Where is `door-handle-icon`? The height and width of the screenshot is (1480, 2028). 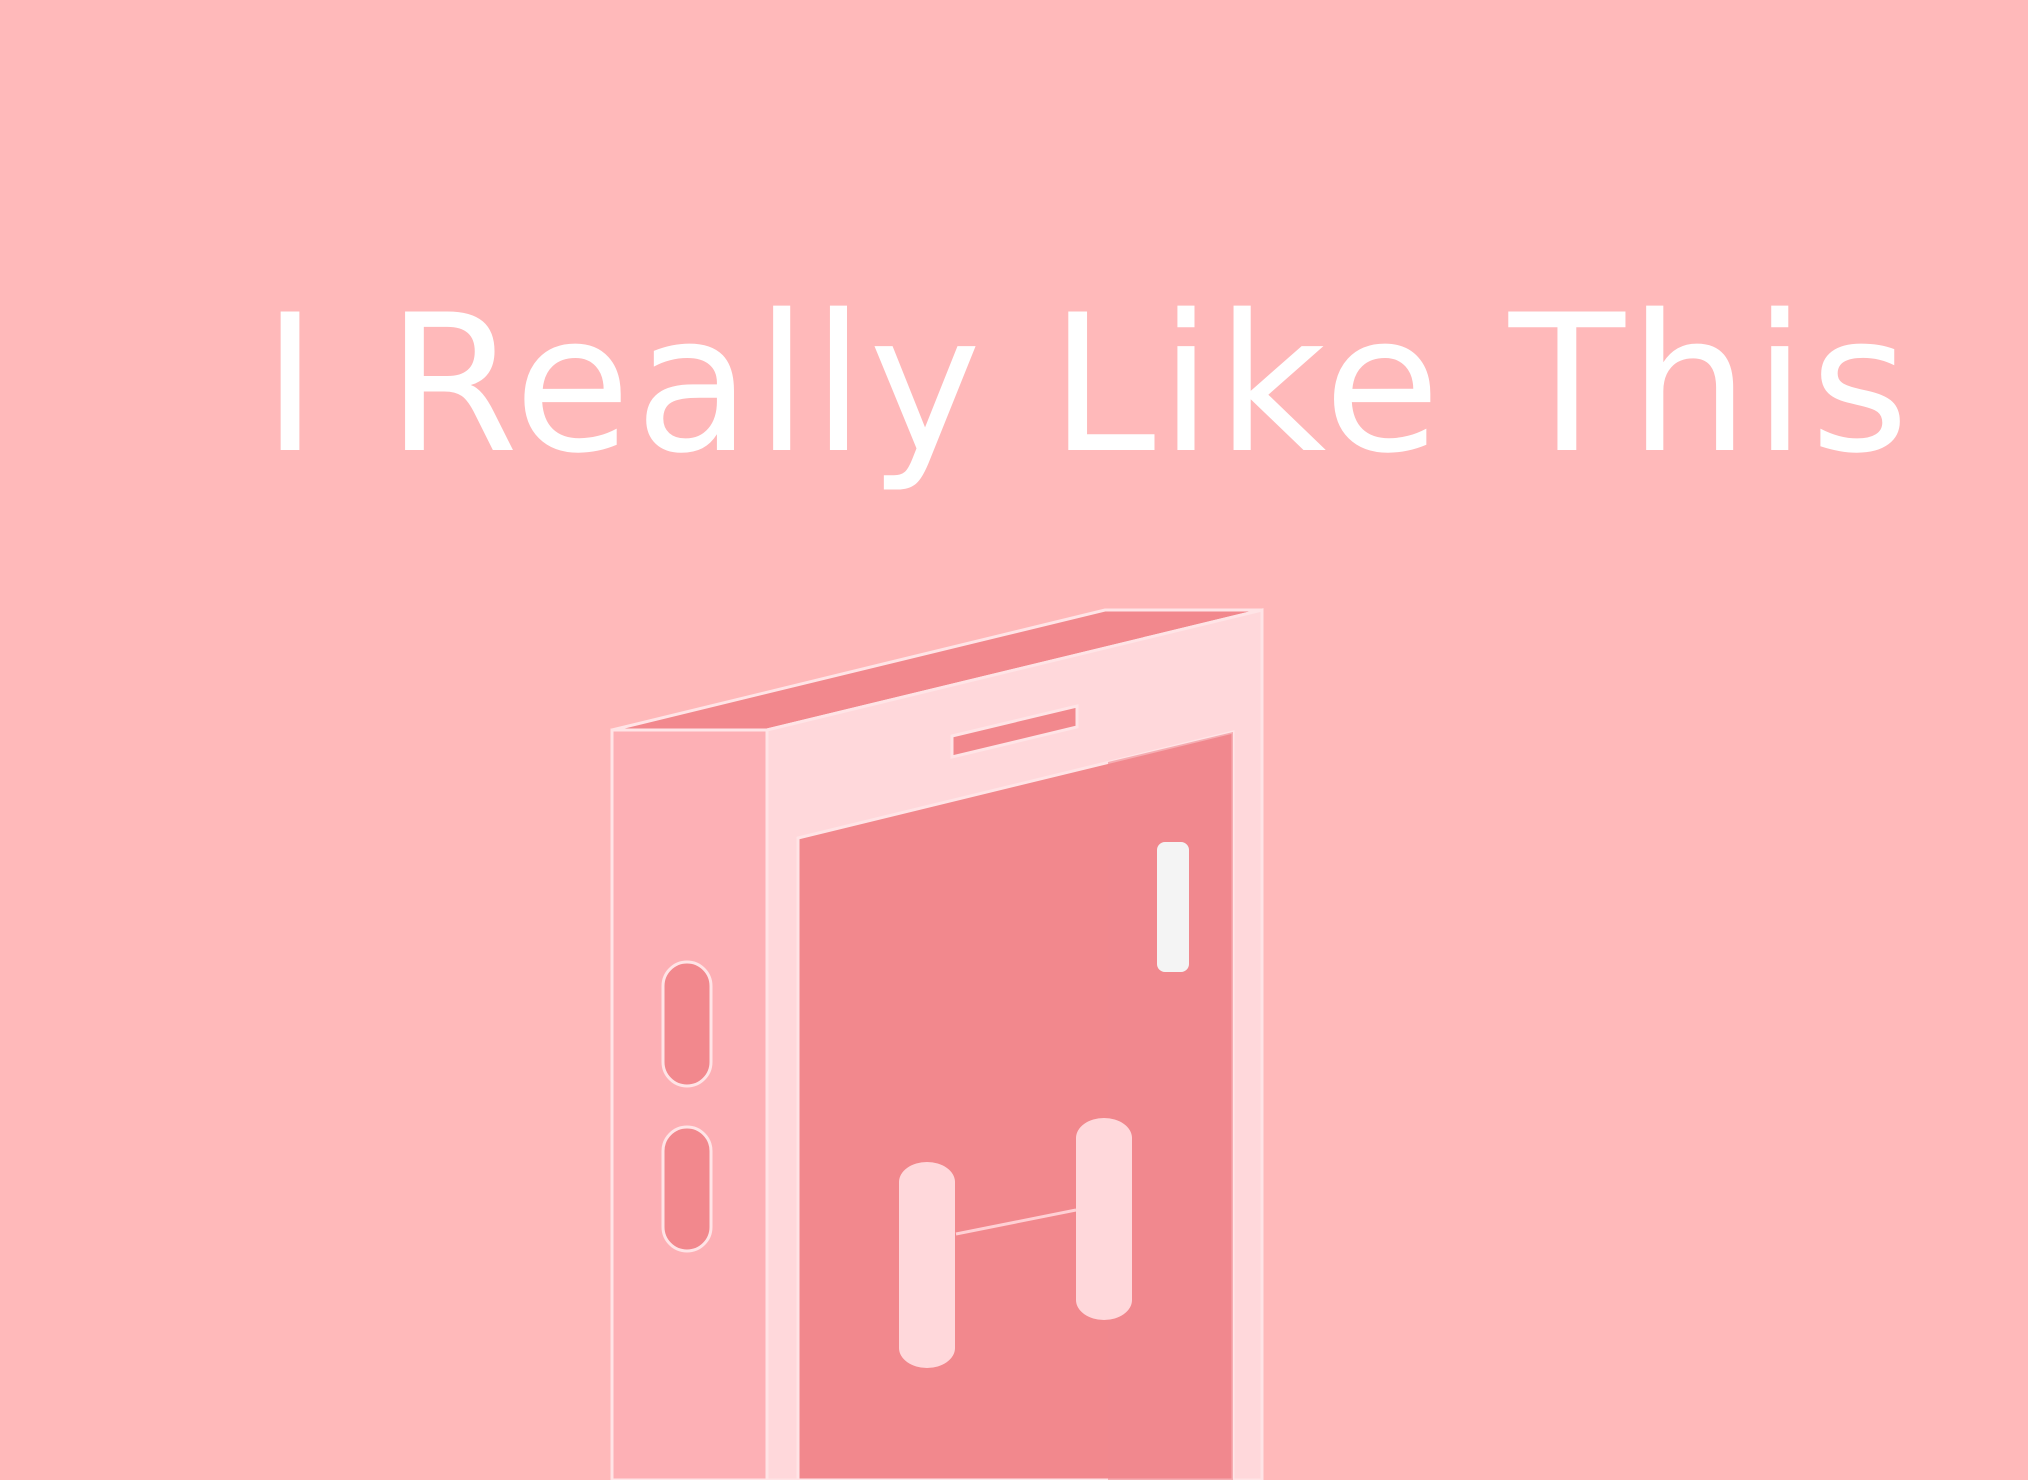 door-handle-icon is located at coordinates (1173, 907).